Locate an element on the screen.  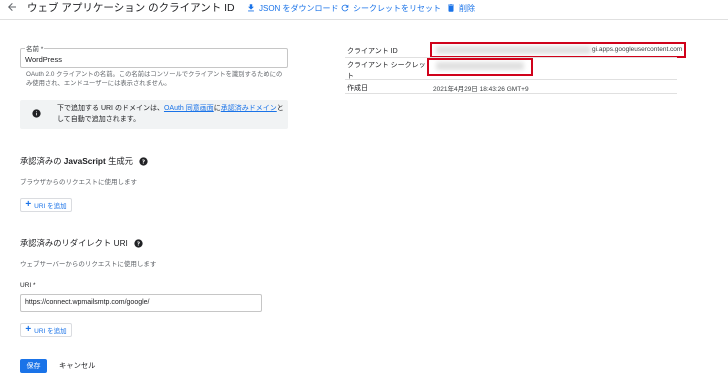
created-label: 作成日 is located at coordinates (357, 88).